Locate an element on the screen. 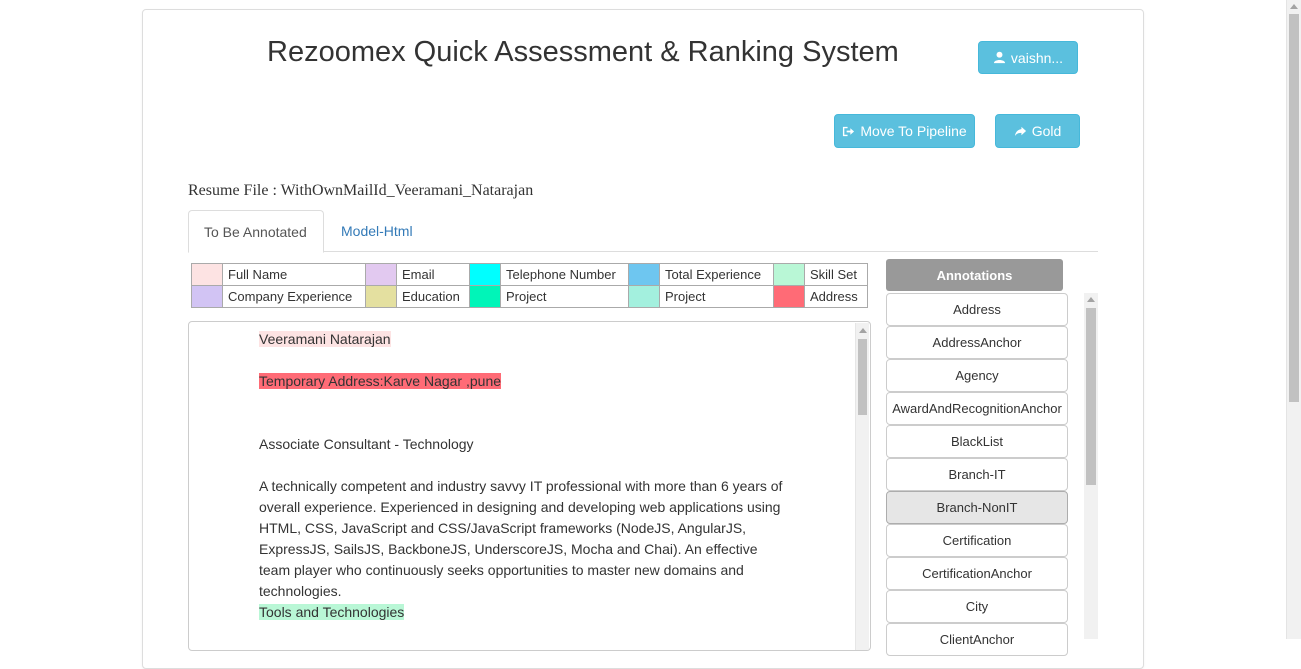 This screenshot has width=1301, height=669. annotation-item-client-anchor: ClientAnchor is located at coordinates (977, 639).